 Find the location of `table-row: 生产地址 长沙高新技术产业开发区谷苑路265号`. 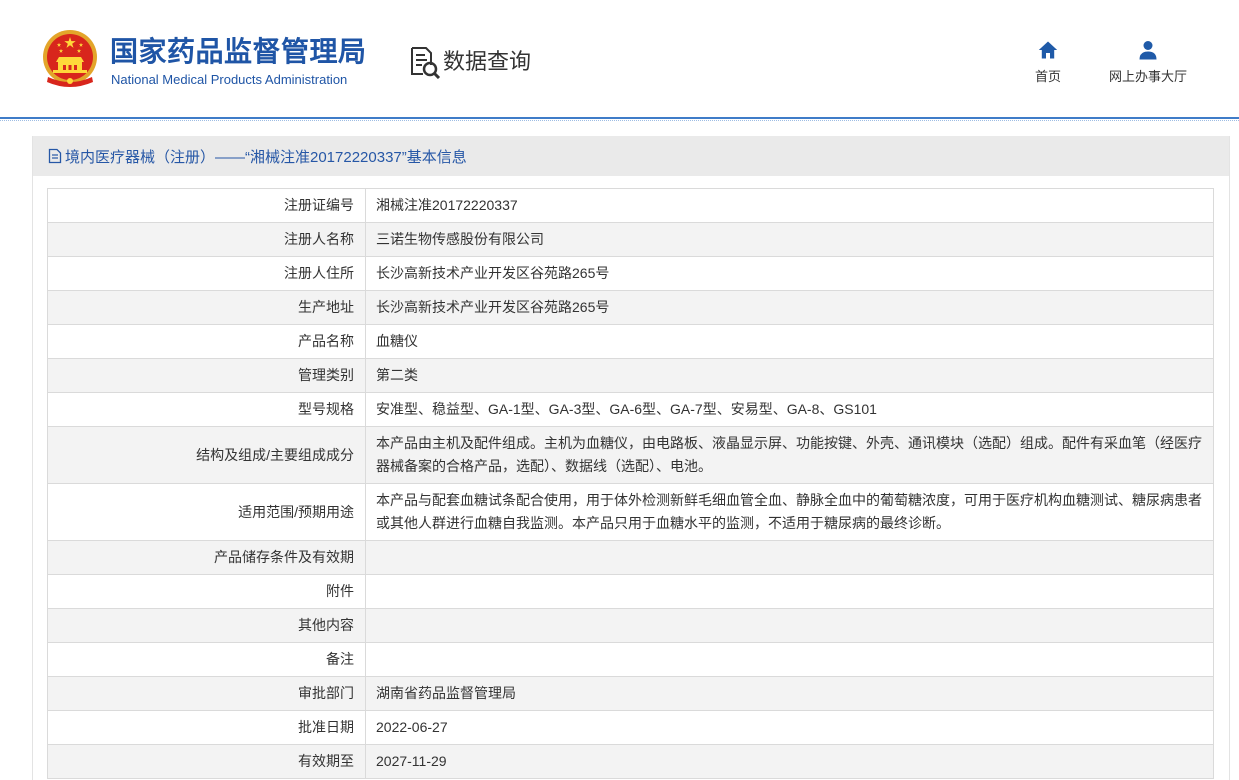

table-row: 生产地址 长沙高新技术产业开发区谷苑路265号 is located at coordinates (630, 307).